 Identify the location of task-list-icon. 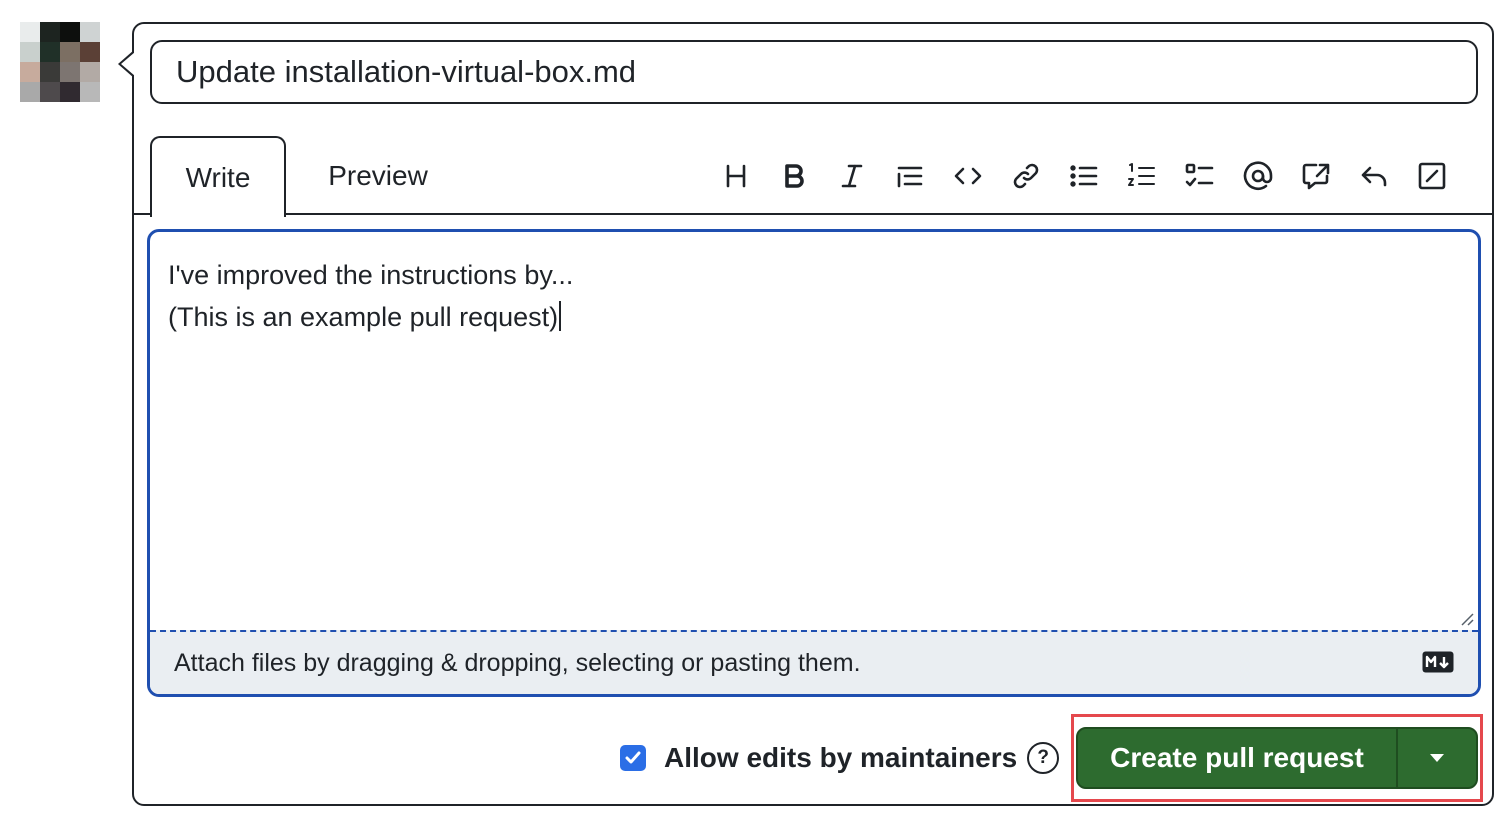
(1200, 176).